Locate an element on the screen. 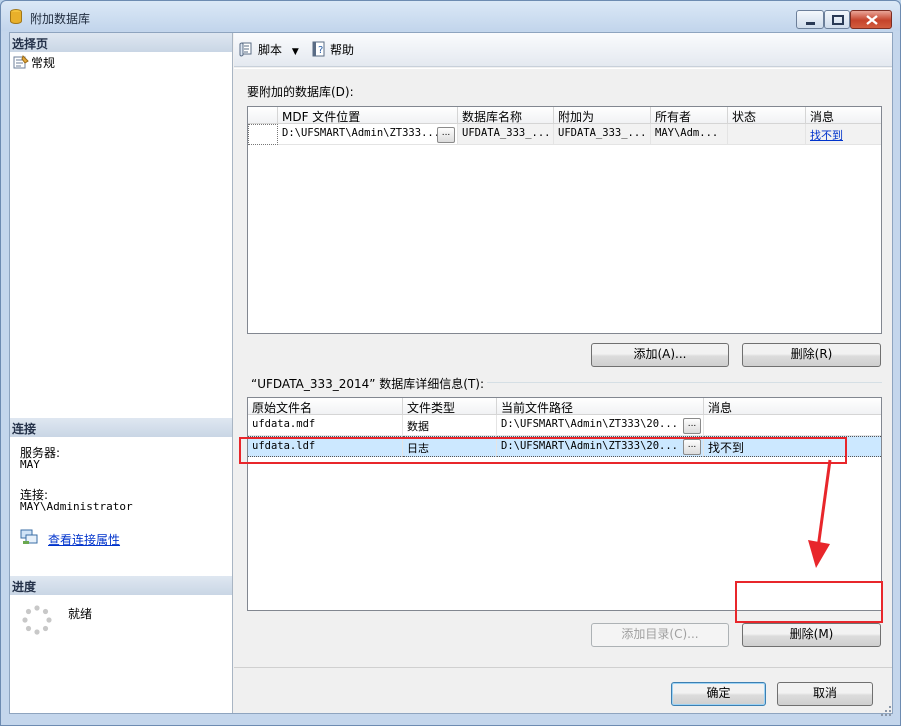 This screenshot has width=901, height=726. close-icon is located at coordinates (872, 20).